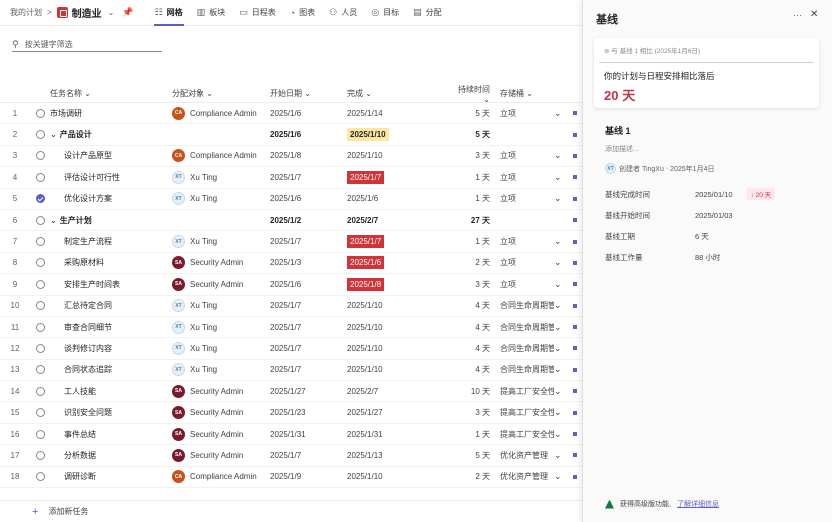 This screenshot has height=522, width=832. I want to click on column-header-end: 完成 ⌄, so click(398, 93).